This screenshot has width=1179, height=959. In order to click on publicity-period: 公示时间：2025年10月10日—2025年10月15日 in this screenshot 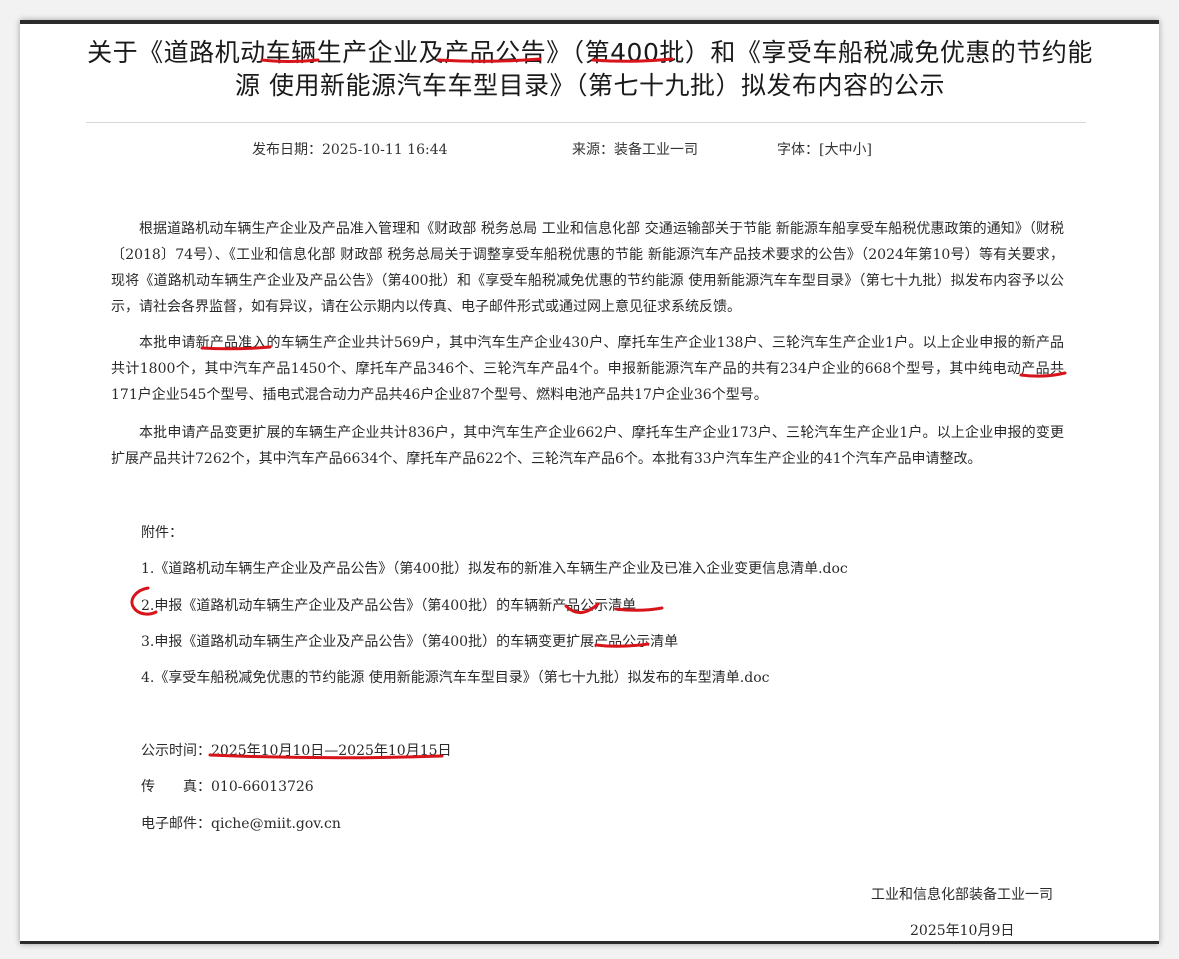, I will do `click(296, 750)`.